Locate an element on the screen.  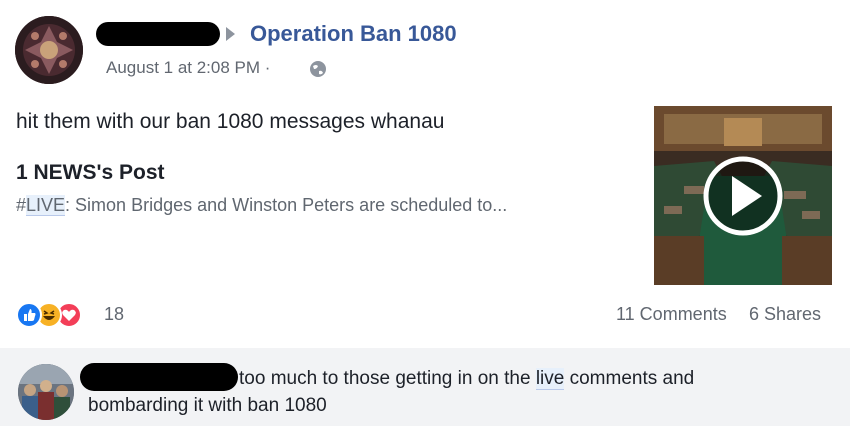
commenter-avatar is located at coordinates (46, 392).